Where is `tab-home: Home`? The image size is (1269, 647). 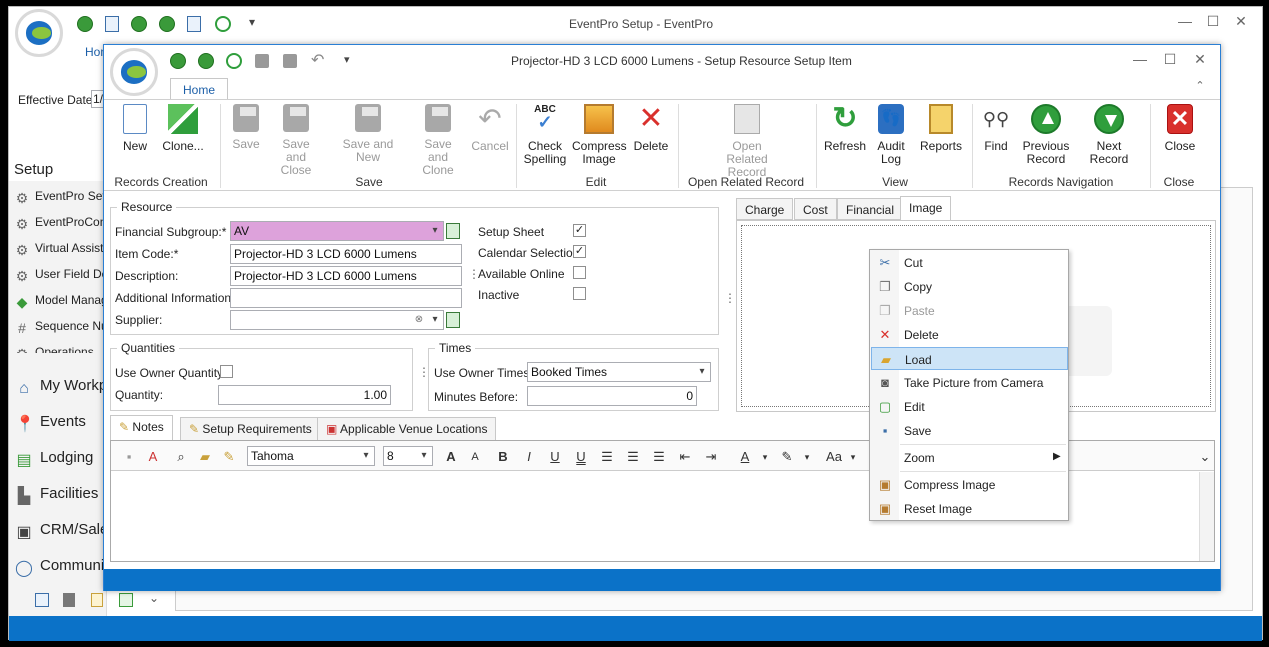
tab-home: Home is located at coordinates (199, 89).